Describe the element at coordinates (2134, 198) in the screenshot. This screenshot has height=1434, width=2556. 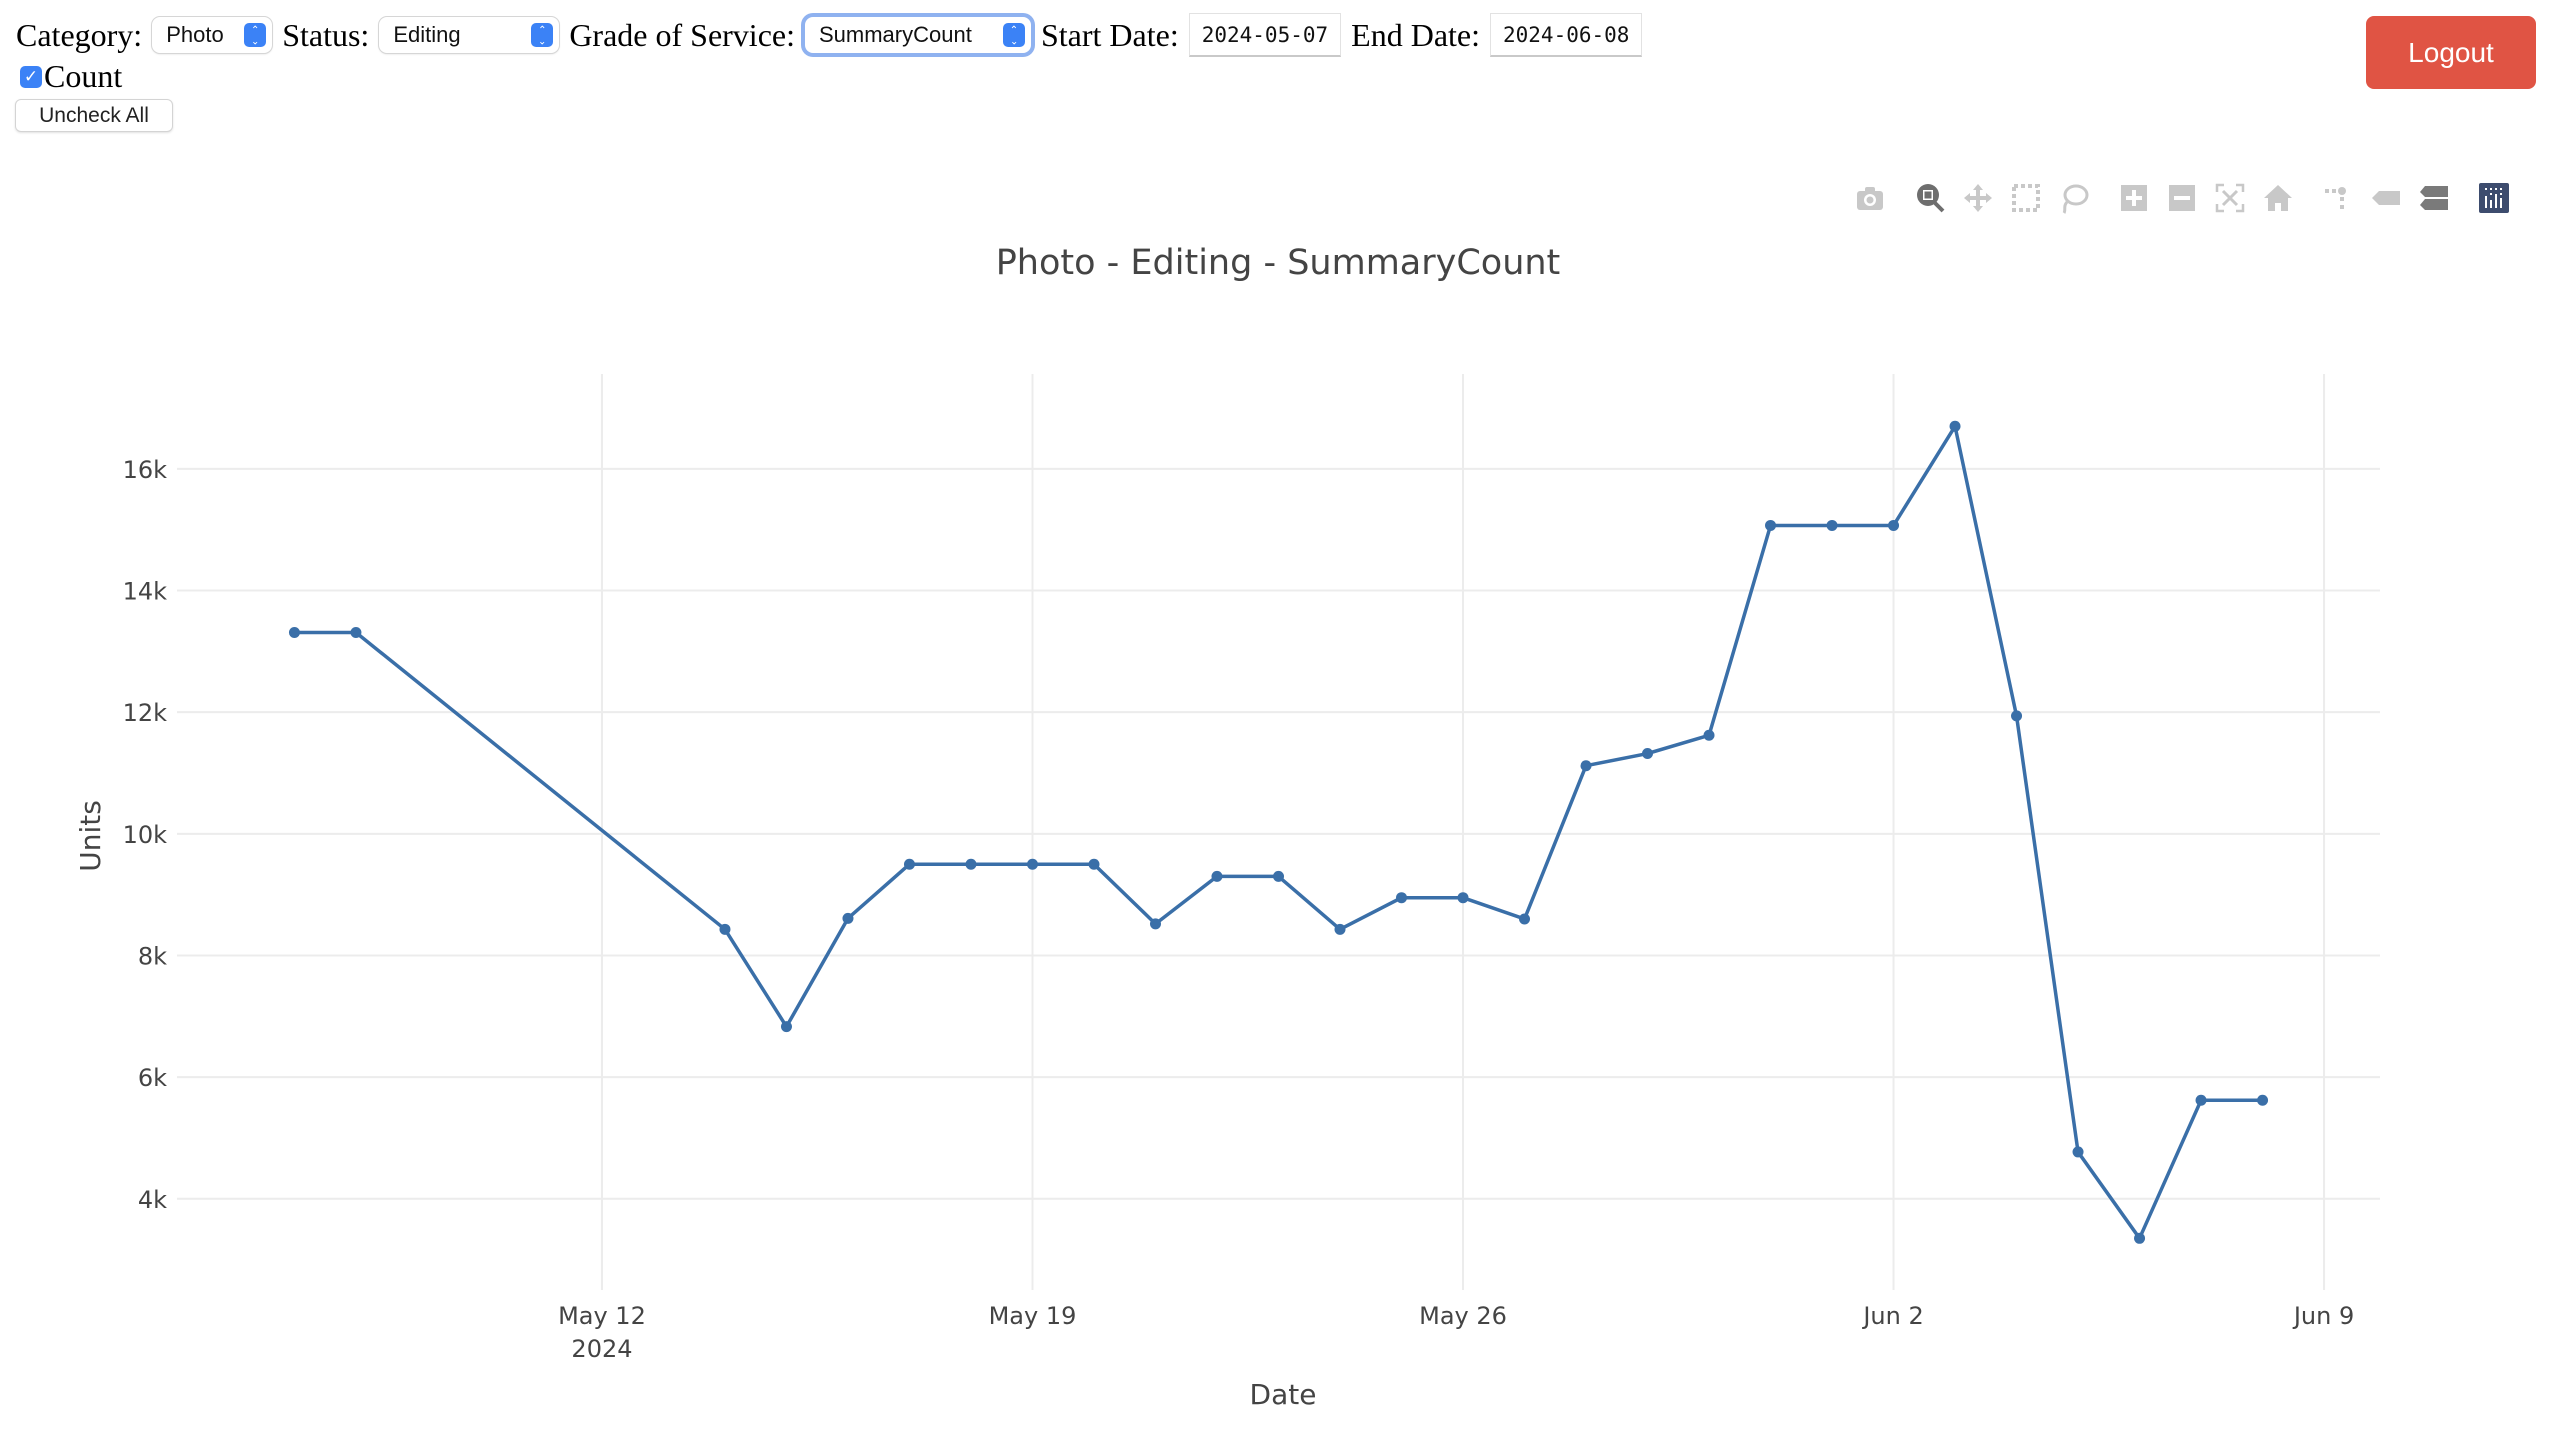
I see `zoom-in-icon` at that location.